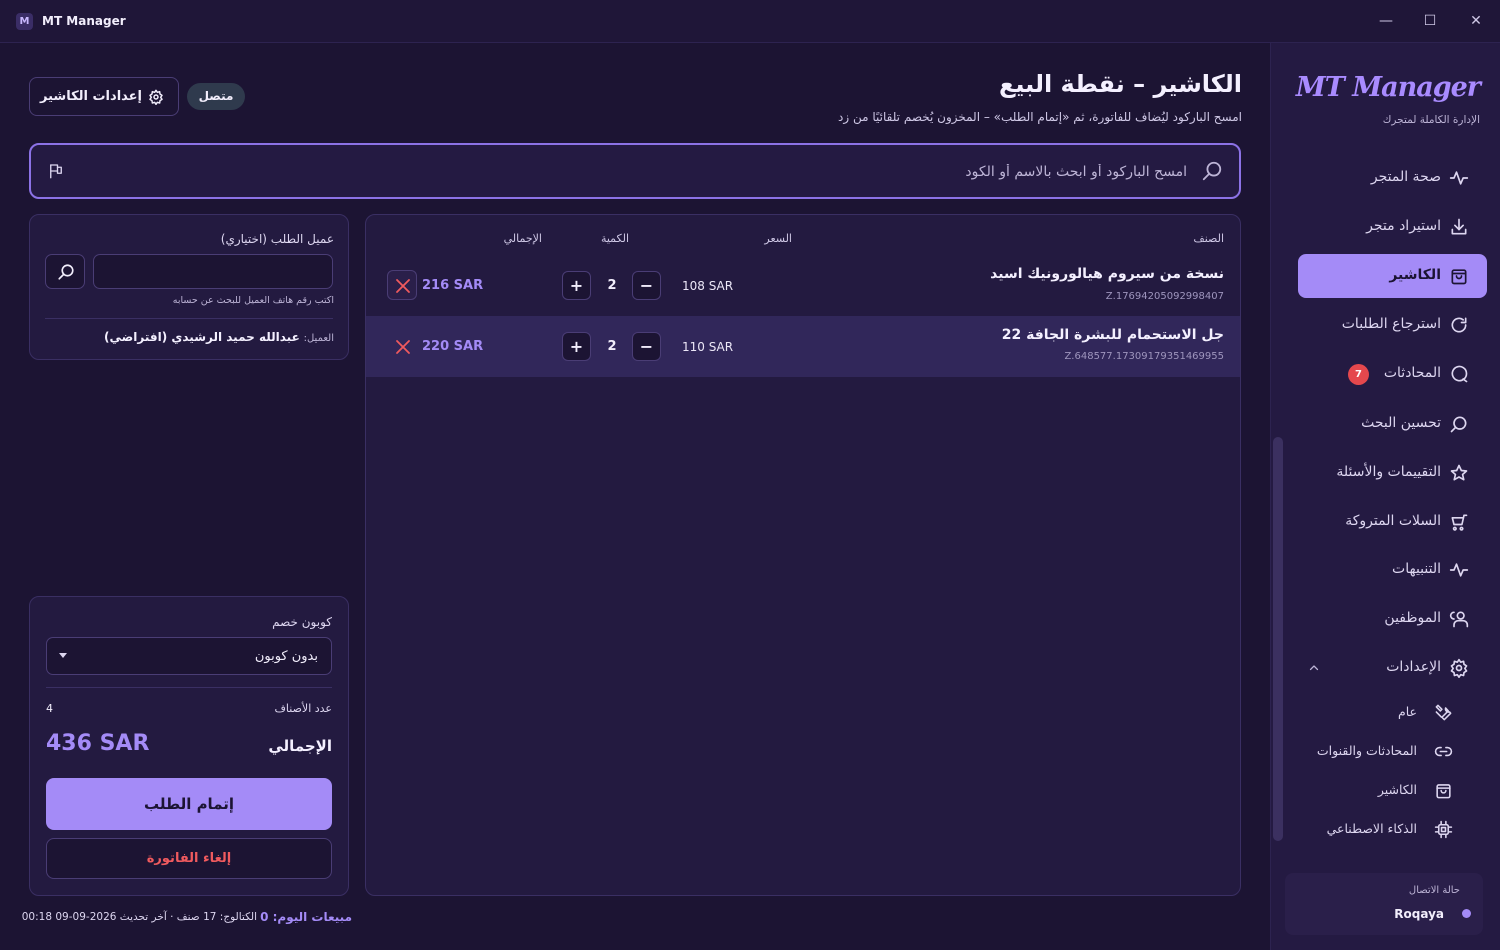 Image resolution: width=1500 pixels, height=950 pixels. Describe the element at coordinates (286, 656) in the screenshot. I see `coupon-selected-value: بدون كوبون` at that location.